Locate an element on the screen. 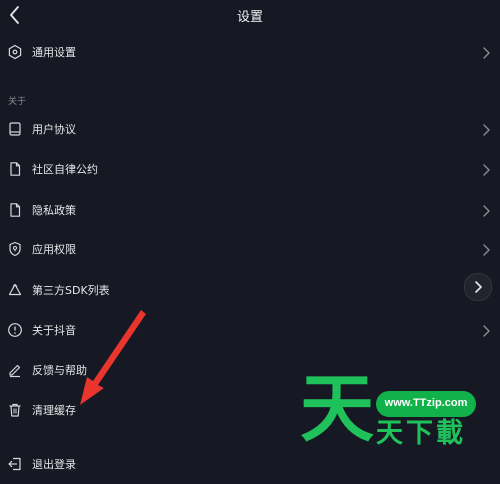 The height and width of the screenshot is (484, 500). watermark-text: 天下載 is located at coordinates (421, 433).